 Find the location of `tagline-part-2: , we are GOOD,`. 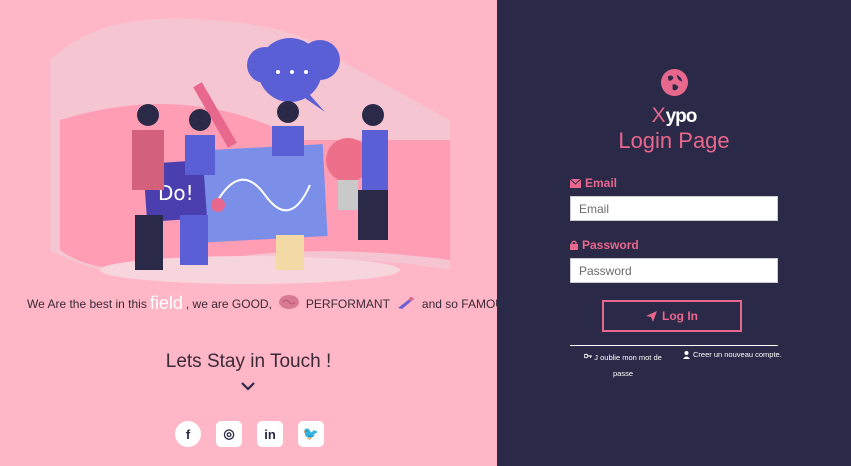

tagline-part-2: , we are GOOD, is located at coordinates (228, 303).